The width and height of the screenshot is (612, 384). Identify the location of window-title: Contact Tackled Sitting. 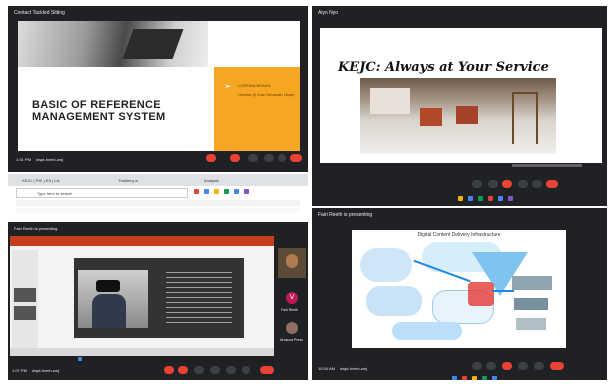
(39, 13).